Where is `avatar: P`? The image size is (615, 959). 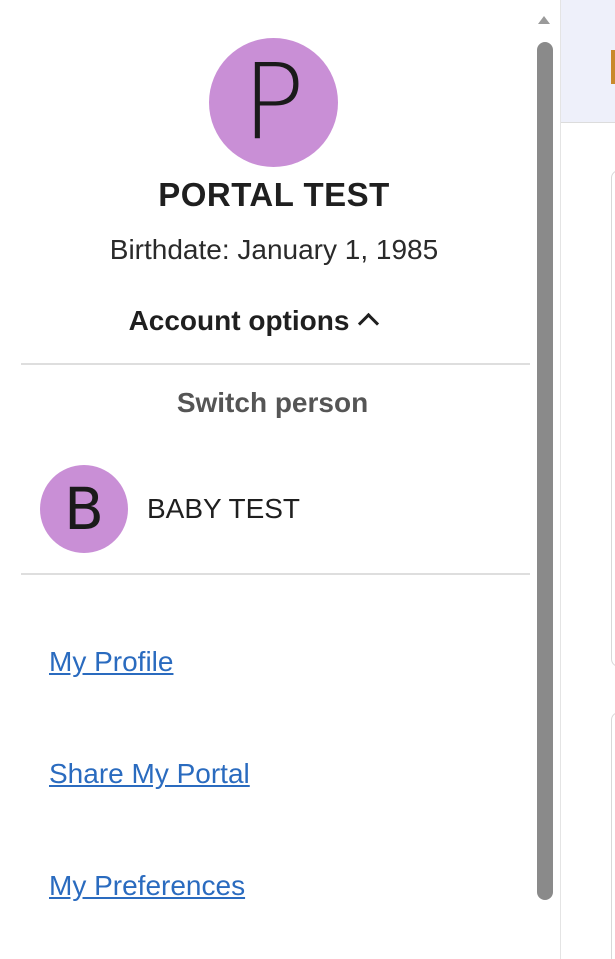
avatar: P is located at coordinates (273, 102).